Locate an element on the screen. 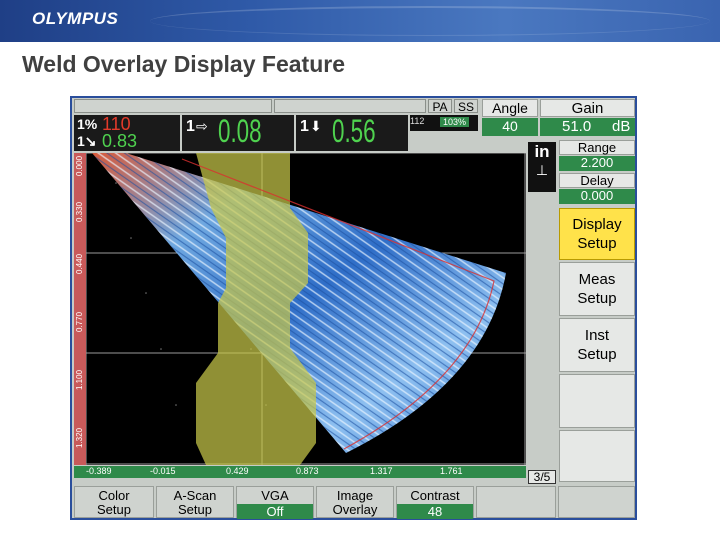 The image size is (720, 540). arrow-right-icon: ⇨ is located at coordinates (202, 126).